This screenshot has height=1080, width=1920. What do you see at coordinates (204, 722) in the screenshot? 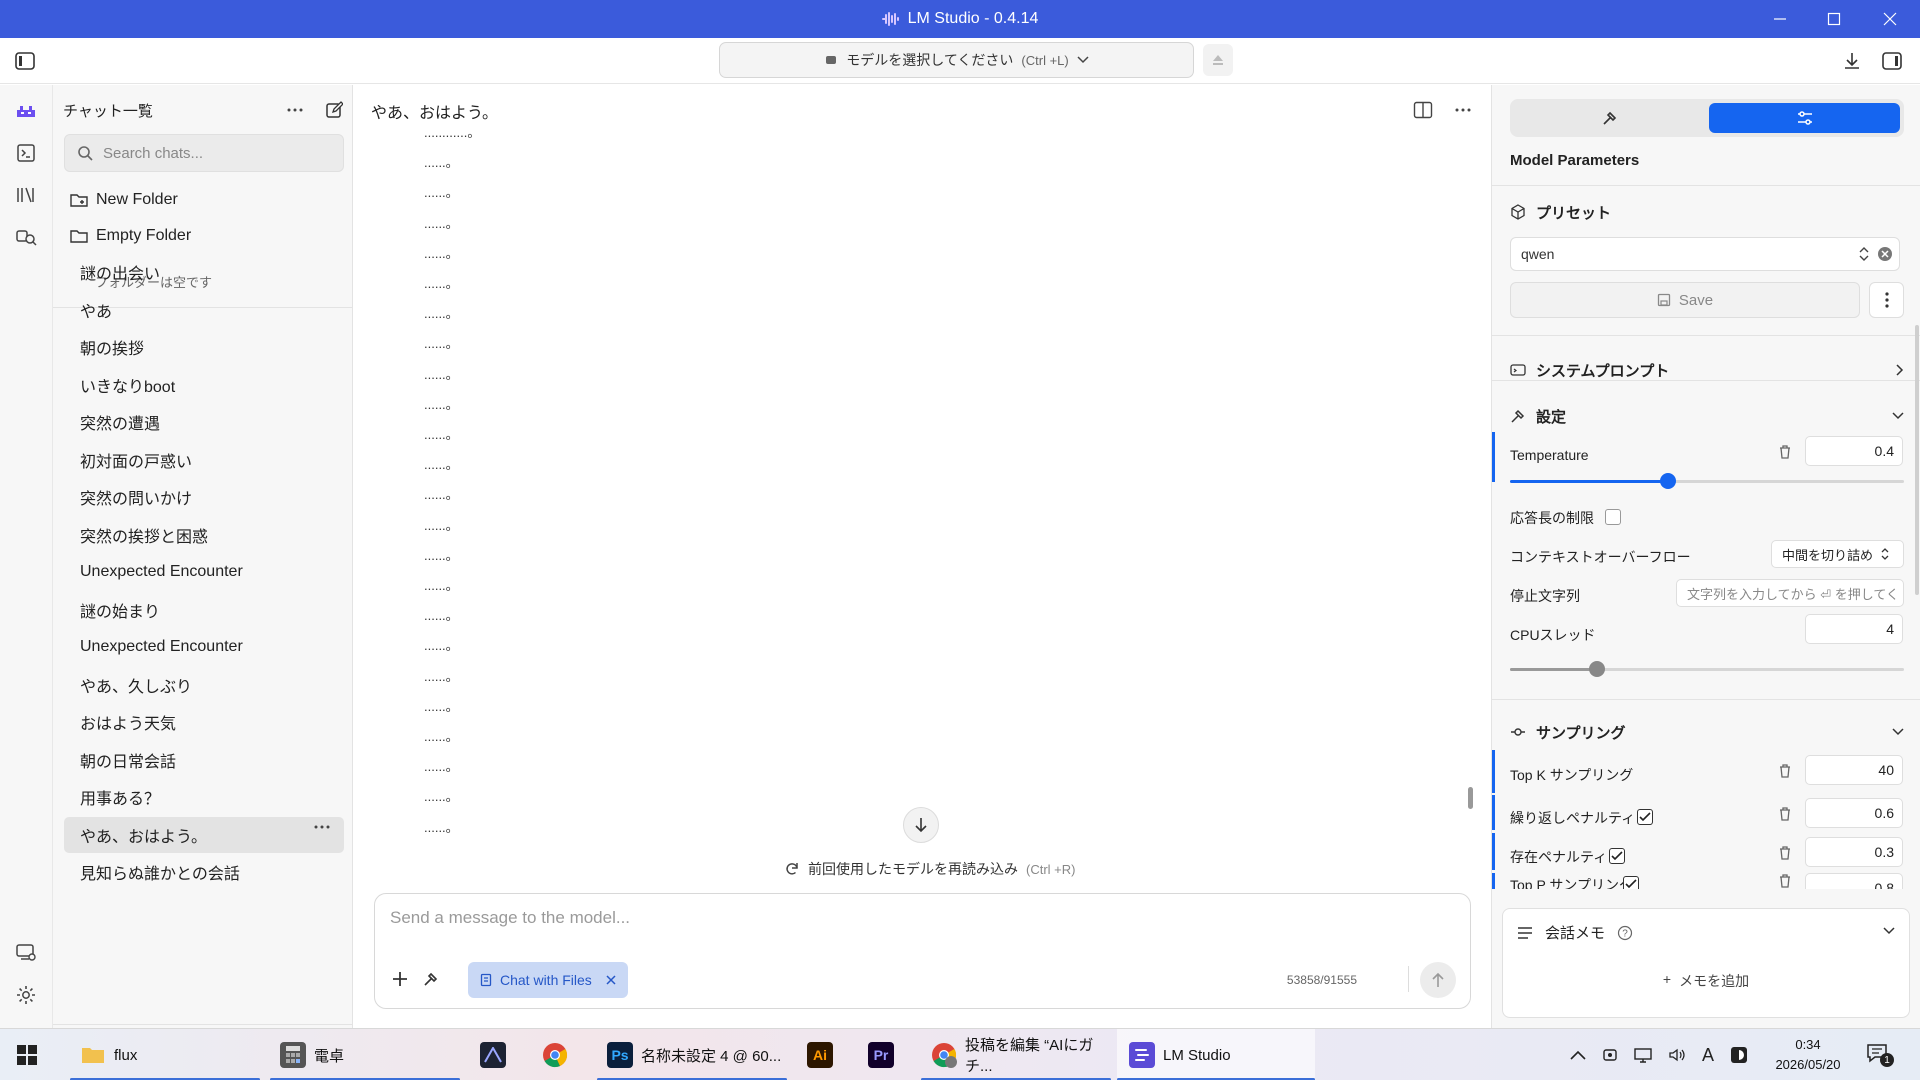
I see `chat-list-item: おはよう天気` at bounding box center [204, 722].